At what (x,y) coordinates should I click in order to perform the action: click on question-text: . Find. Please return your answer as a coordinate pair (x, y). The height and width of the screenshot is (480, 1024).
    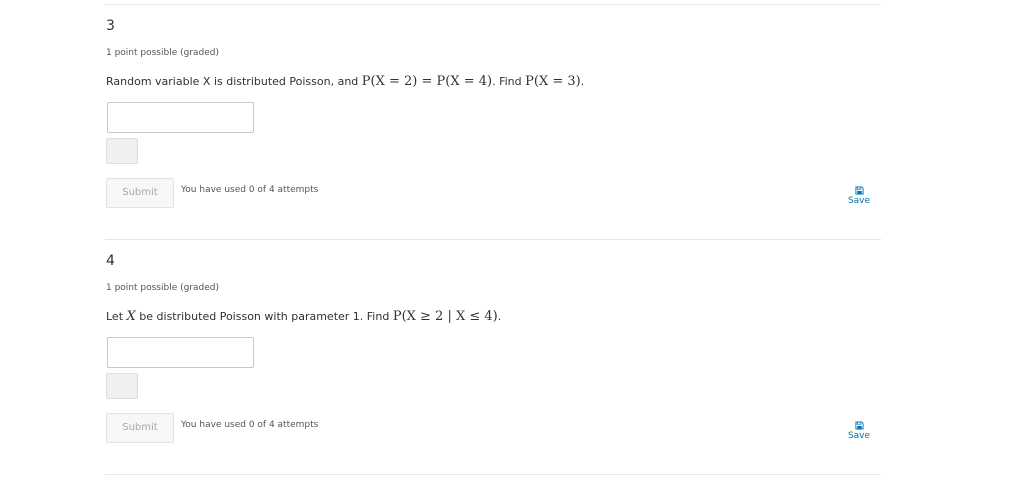
    Looking at the image, I should click on (509, 81).